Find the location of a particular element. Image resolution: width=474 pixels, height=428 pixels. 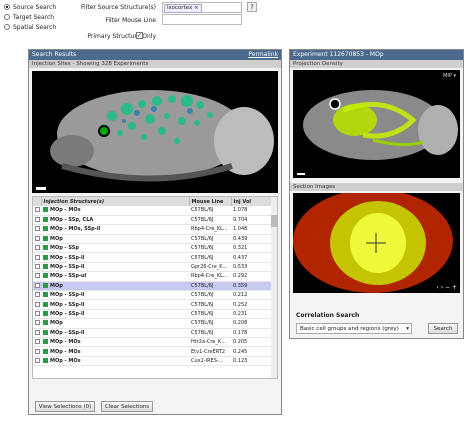

structure-token: Isocortex × is located at coordinates (183, 8).